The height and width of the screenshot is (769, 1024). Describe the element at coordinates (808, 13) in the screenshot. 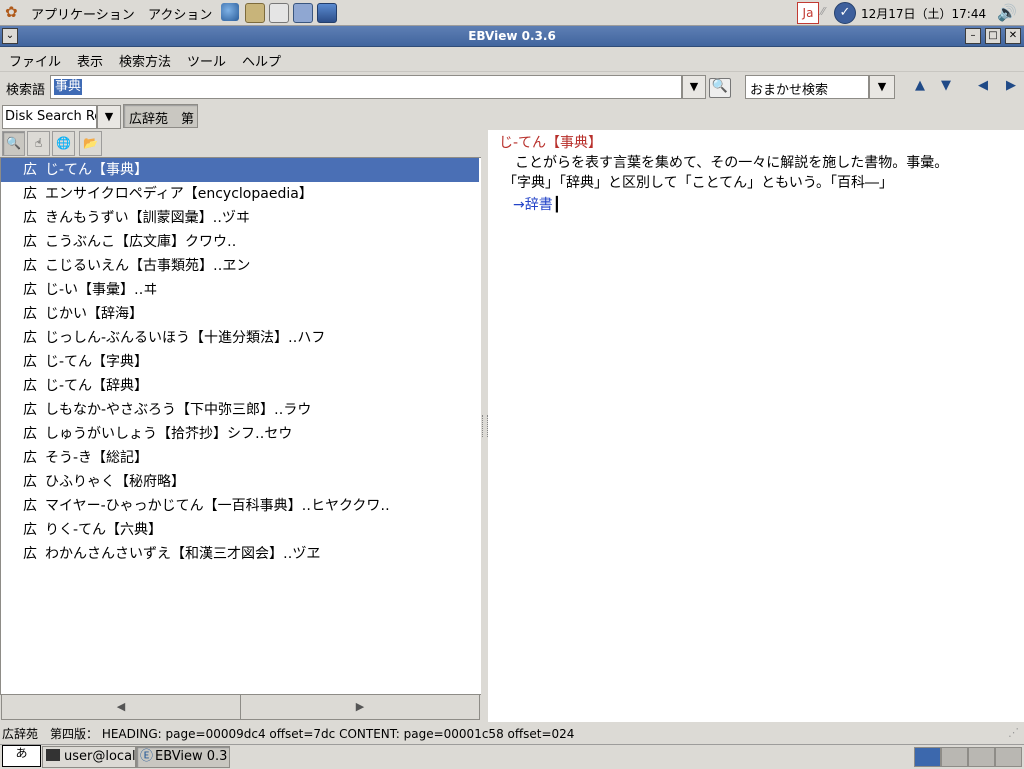

I see `input-method-indicator: Ja` at that location.